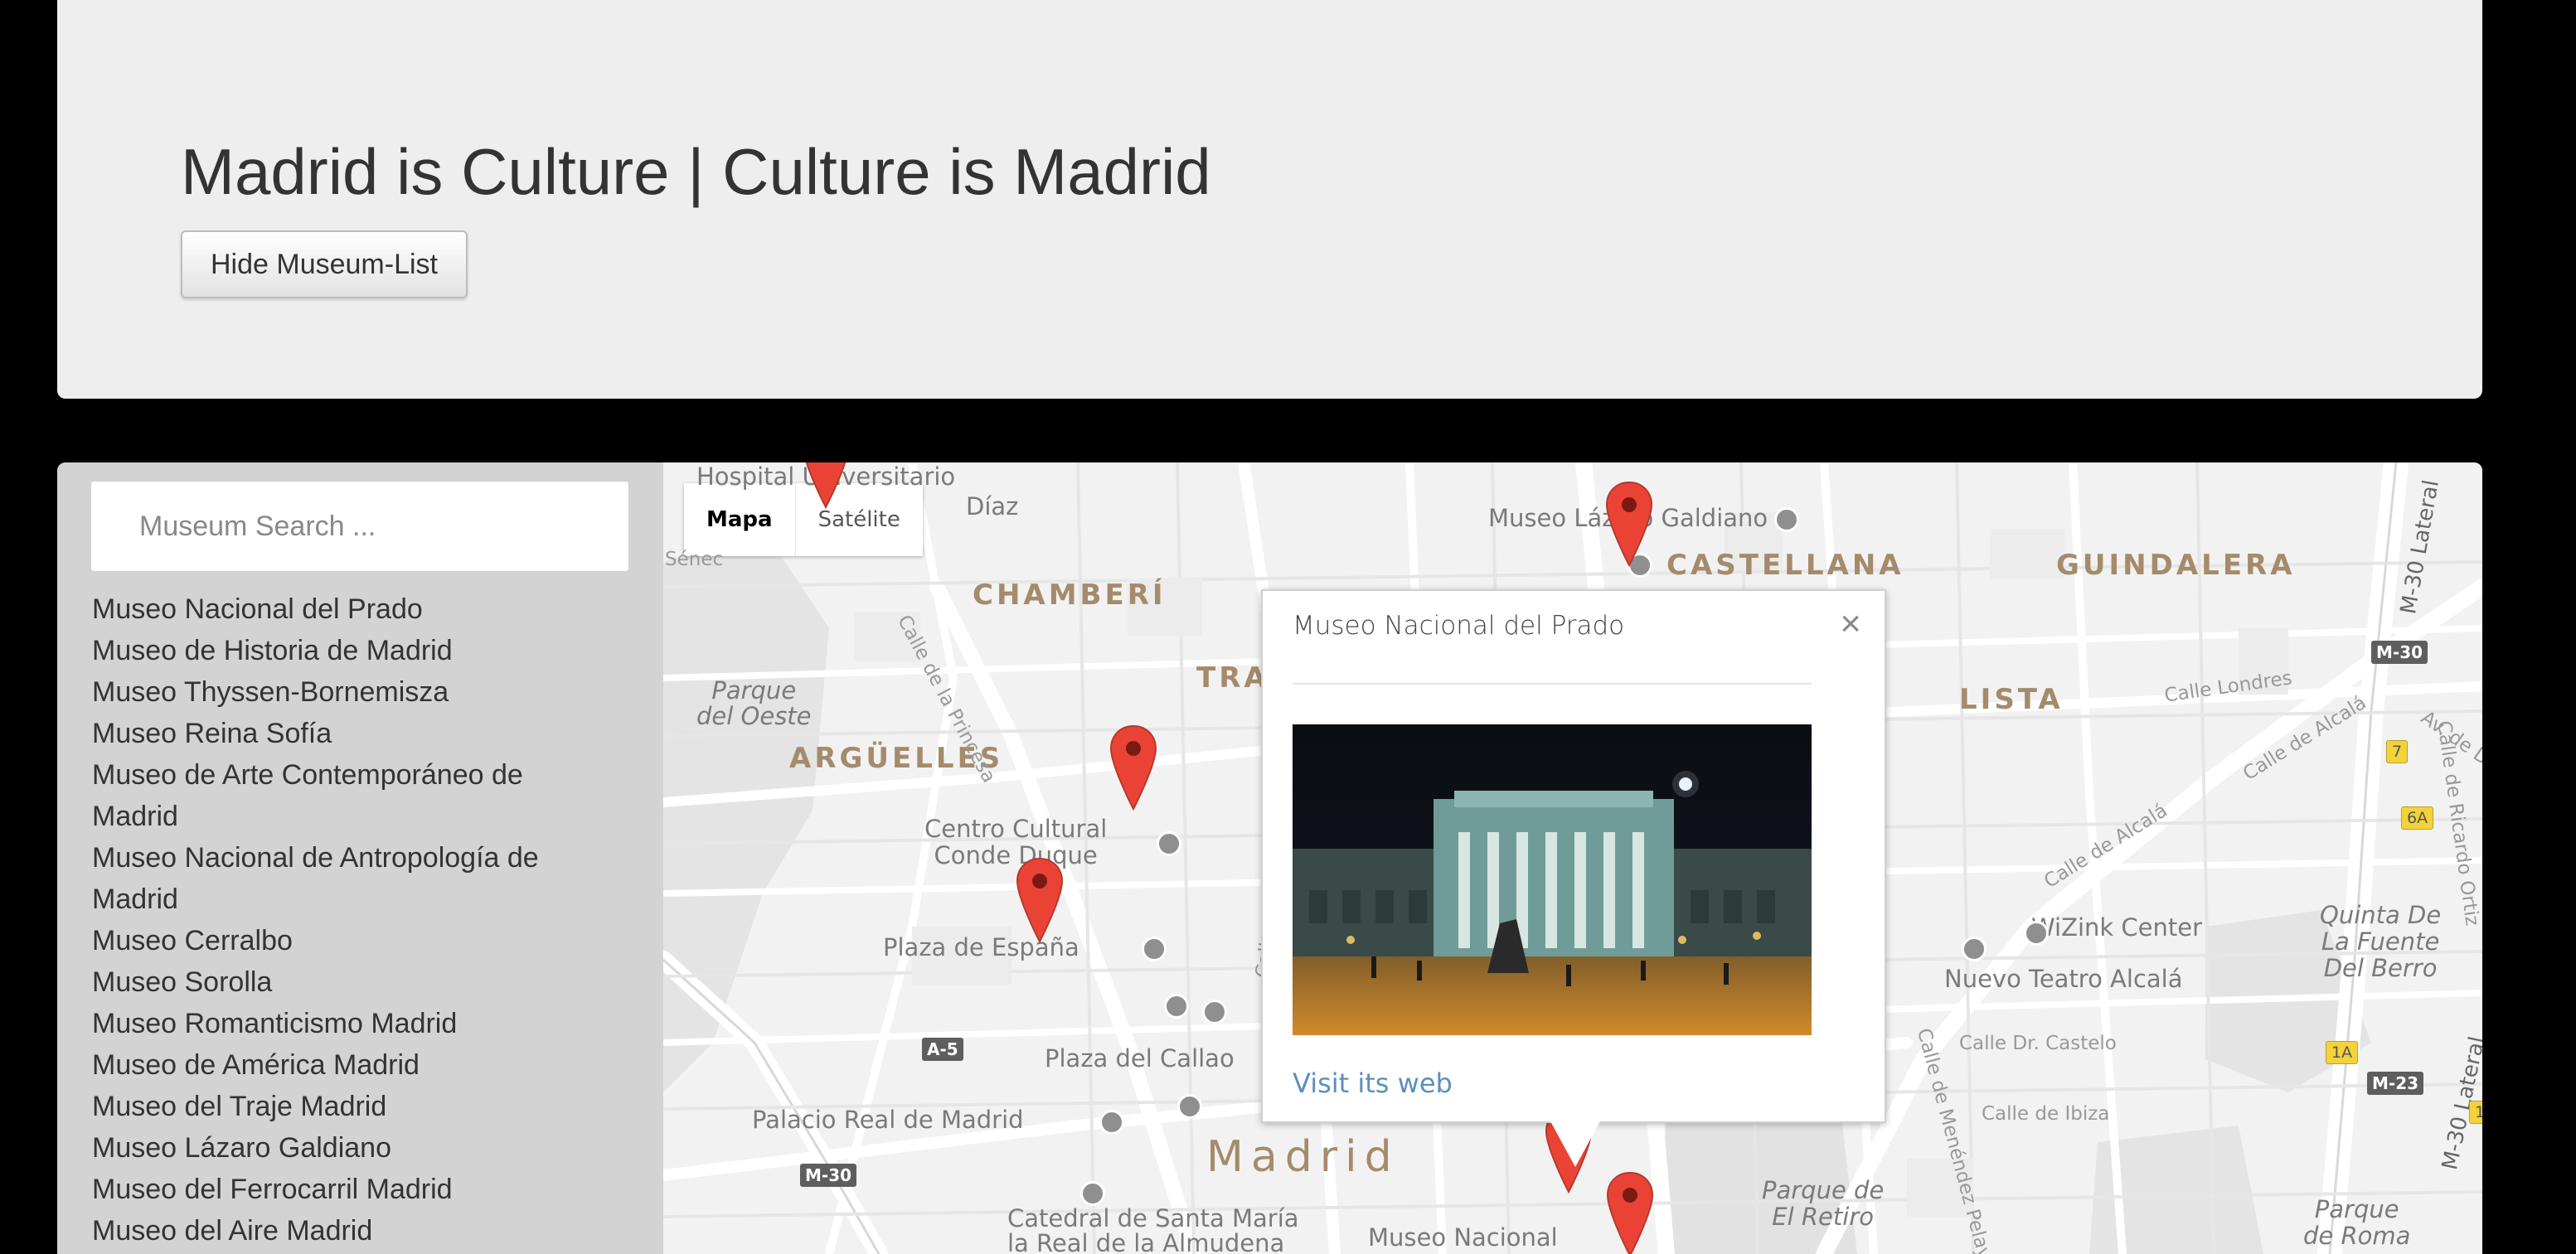 The width and height of the screenshot is (2576, 1254). I want to click on road-shield-m30-b: M-30, so click(2399, 652).